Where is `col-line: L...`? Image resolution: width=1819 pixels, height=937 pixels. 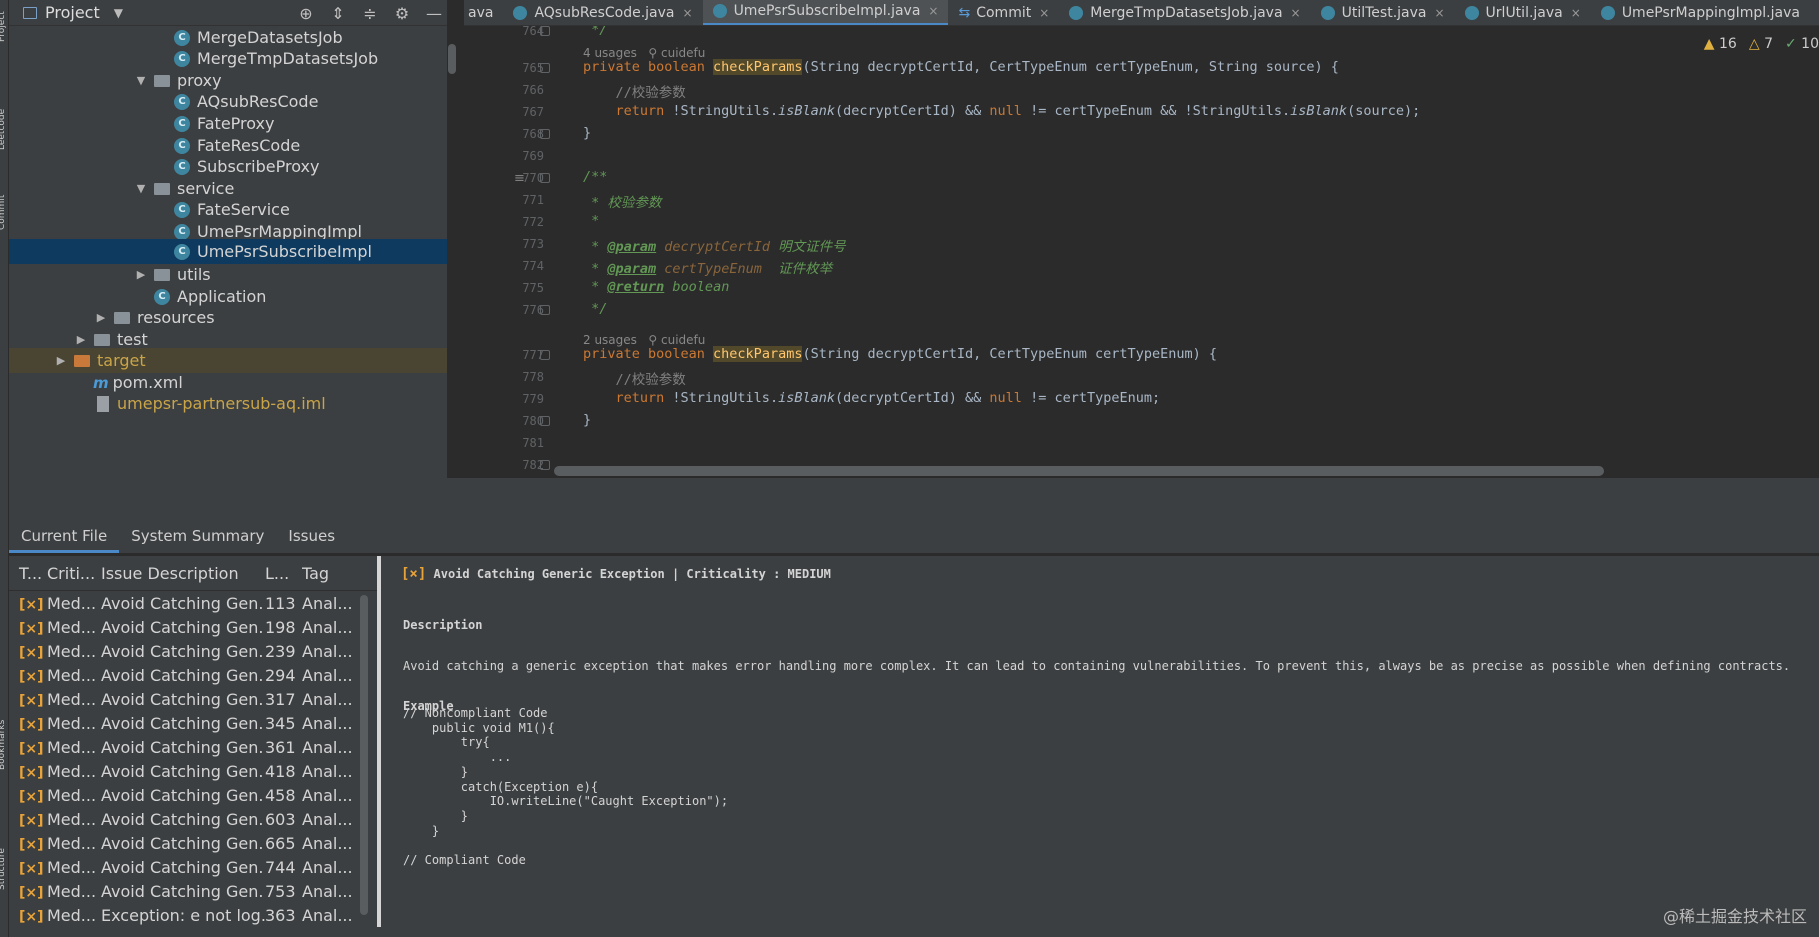 col-line: L... is located at coordinates (283, 573).